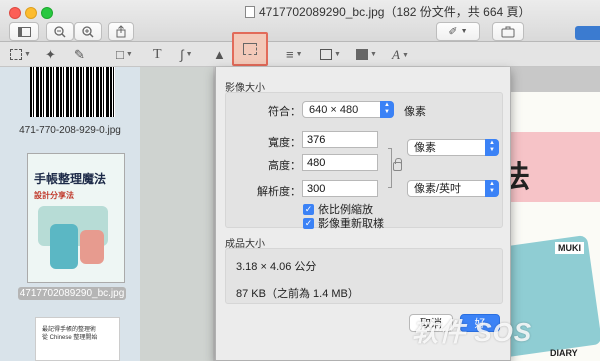 The width and height of the screenshot is (600, 361). Describe the element at coordinates (279, 192) in the screenshot. I see `resolution-label: 解析度：` at that location.